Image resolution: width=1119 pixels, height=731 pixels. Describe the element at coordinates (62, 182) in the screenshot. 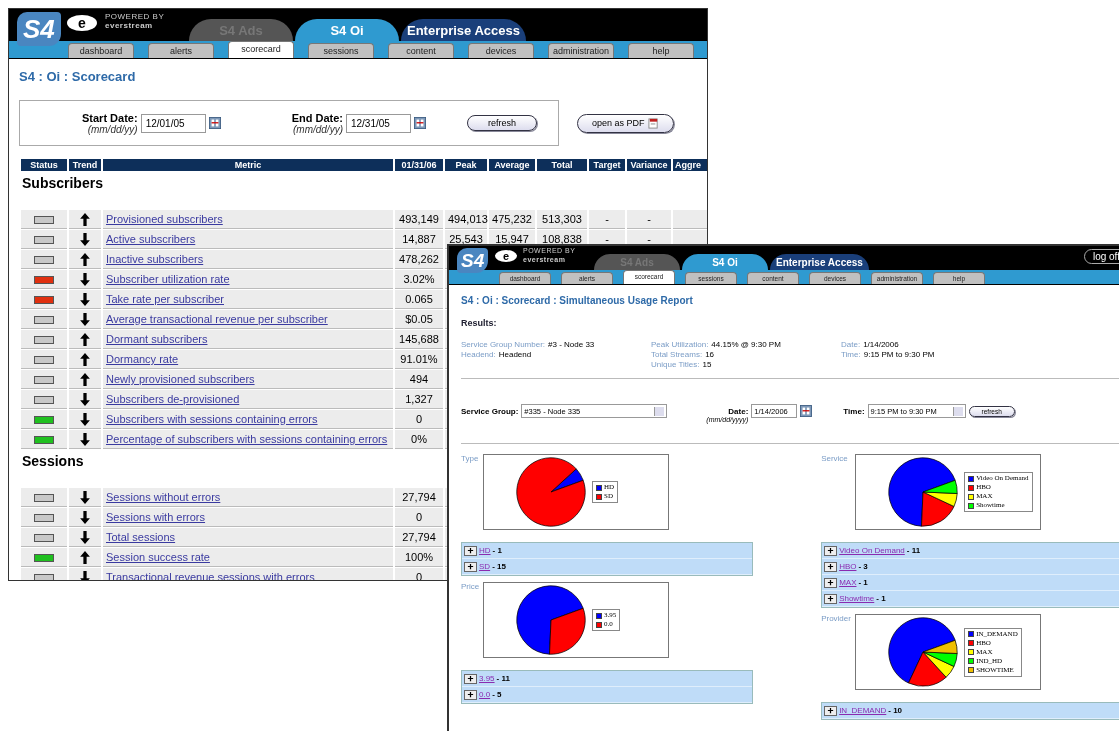

I see `section-heading: Subscribers` at that location.